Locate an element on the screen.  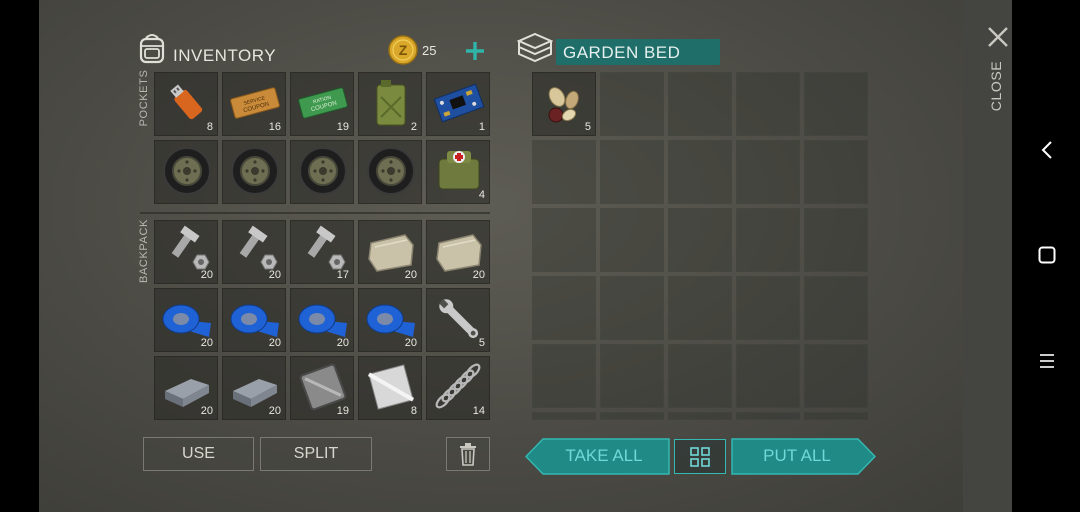
garden-bed-slot: 5 is located at coordinates (564, 104).